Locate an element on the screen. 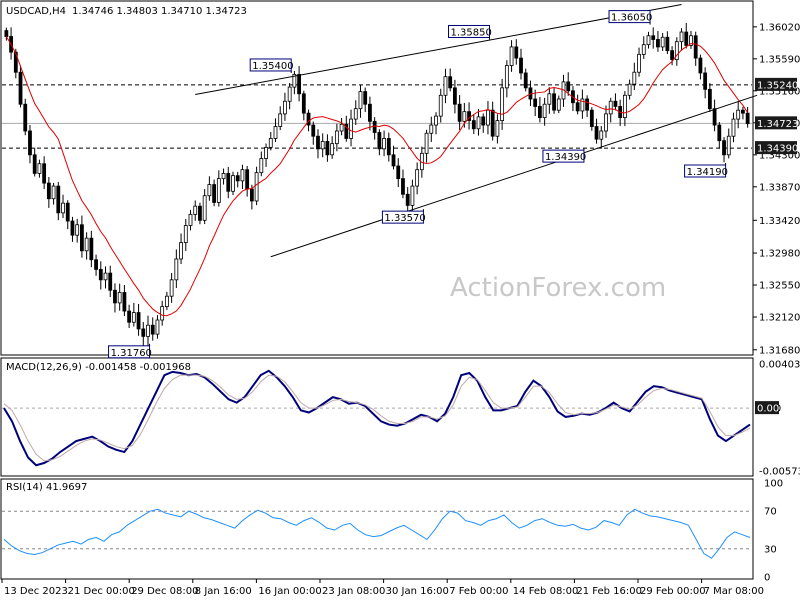  date-tick-label: 13 Dec 2023 is located at coordinates (36, 591).